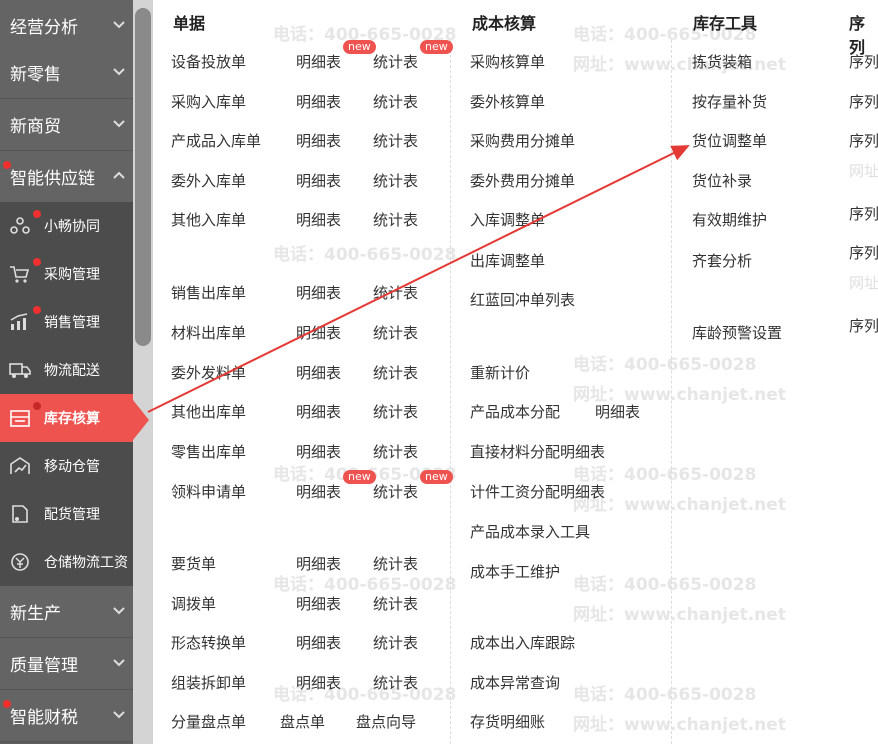 Image resolution: width=878 pixels, height=744 pixels. Describe the element at coordinates (208, 411) in the screenshot. I see `menu-link-other-issue: 其他出库单` at that location.